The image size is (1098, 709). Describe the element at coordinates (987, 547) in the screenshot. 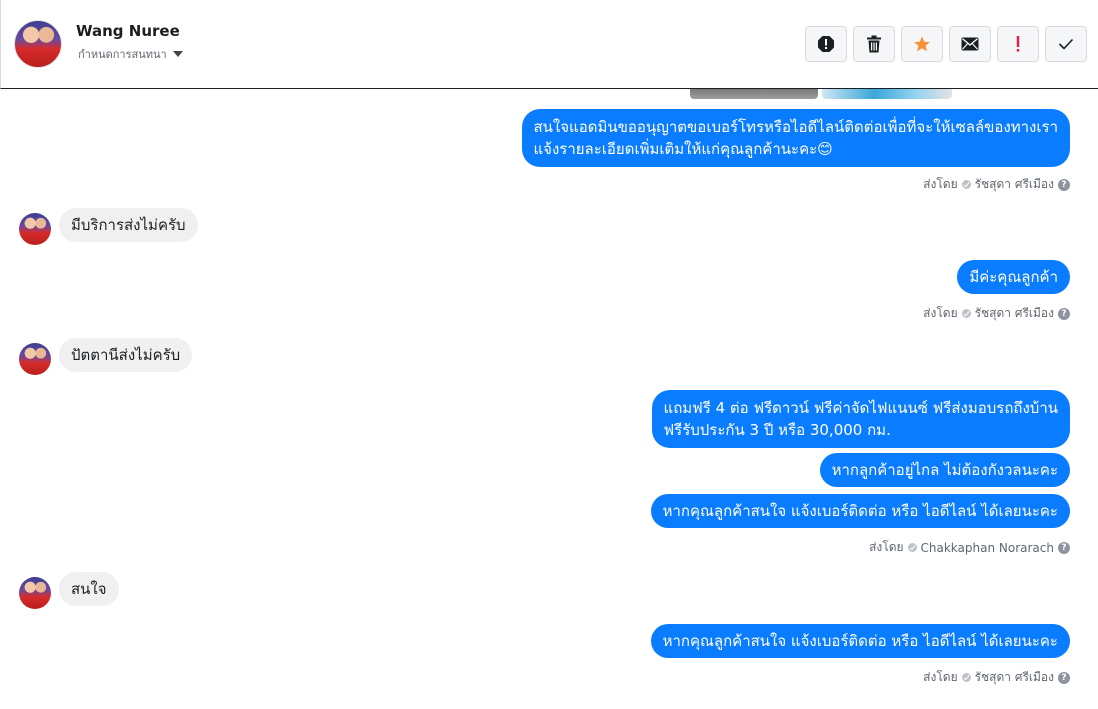

I see `sender-name: Chakkaphan Norarach` at that location.